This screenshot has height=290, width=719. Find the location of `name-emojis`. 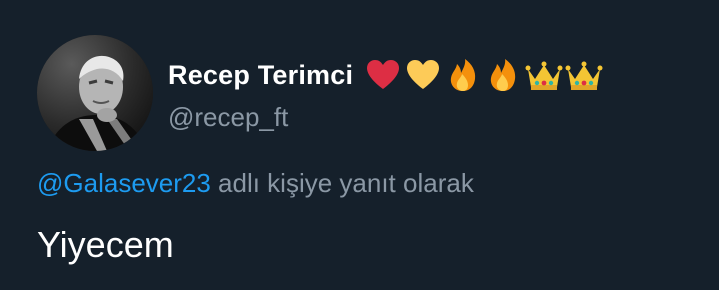

name-emojis is located at coordinates (484, 75).